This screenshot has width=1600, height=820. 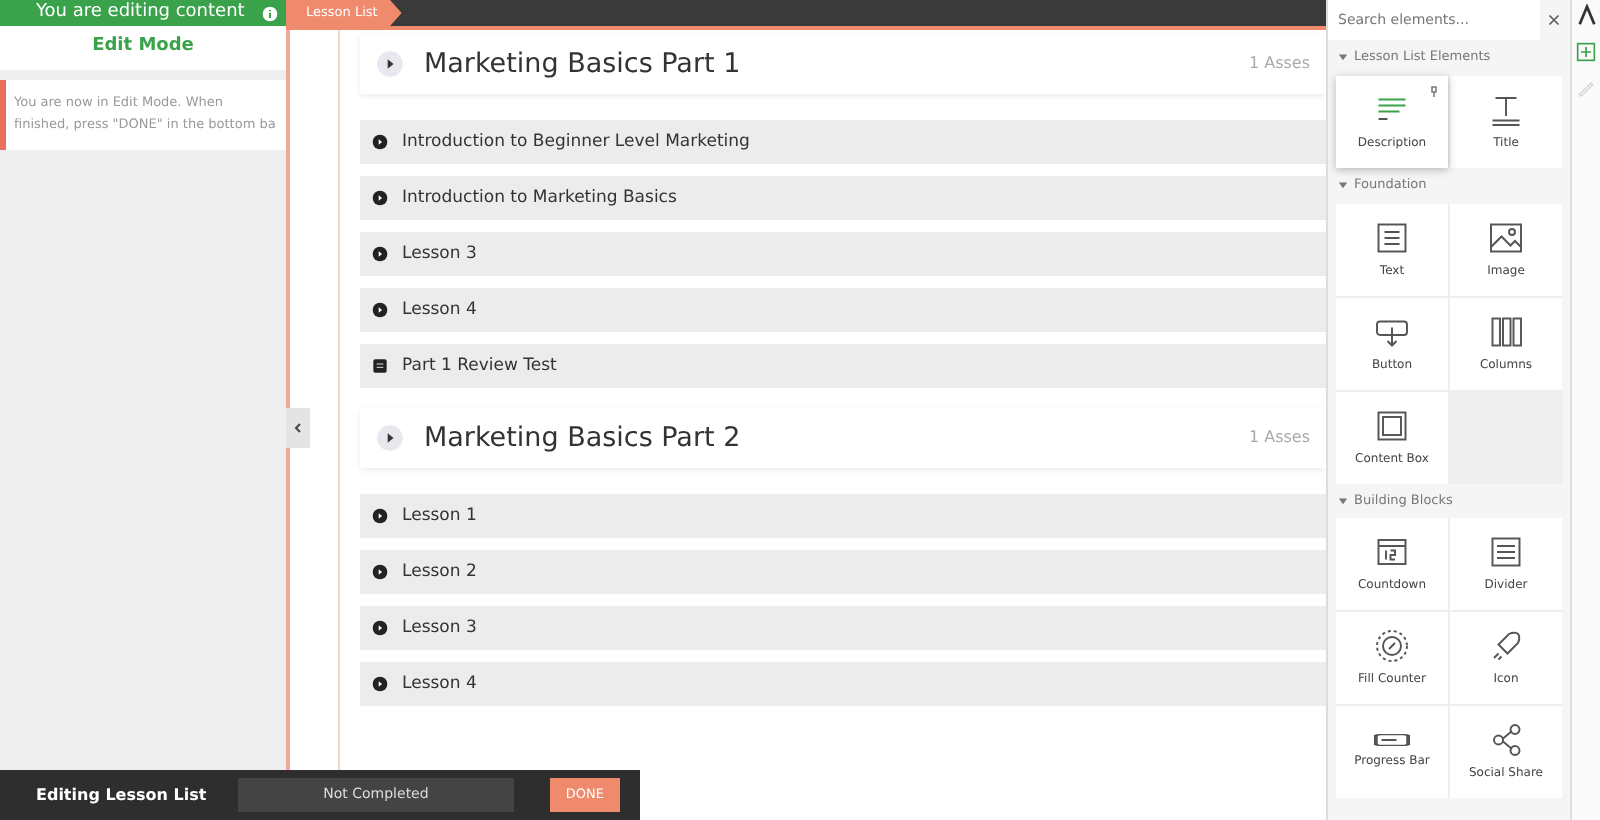 I want to click on logo-icon, so click(x=1586, y=15).